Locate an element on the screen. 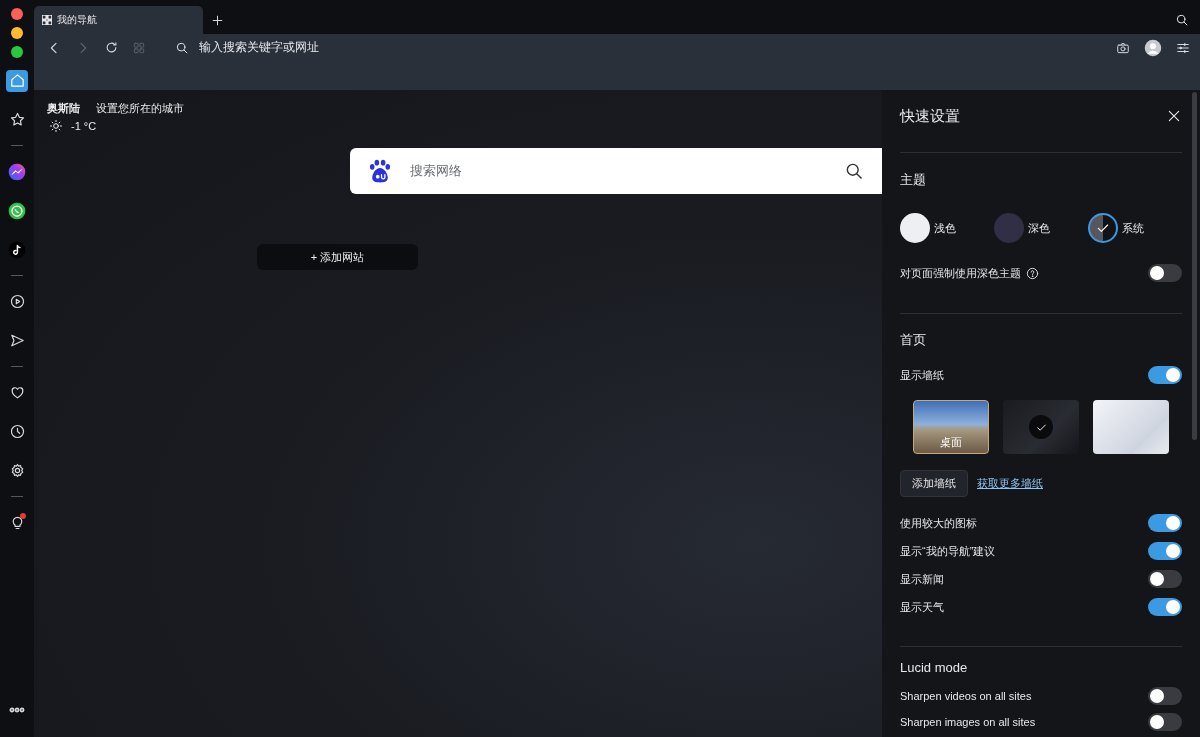  add-wallpaper-button: 添加墙纸 is located at coordinates (934, 483).